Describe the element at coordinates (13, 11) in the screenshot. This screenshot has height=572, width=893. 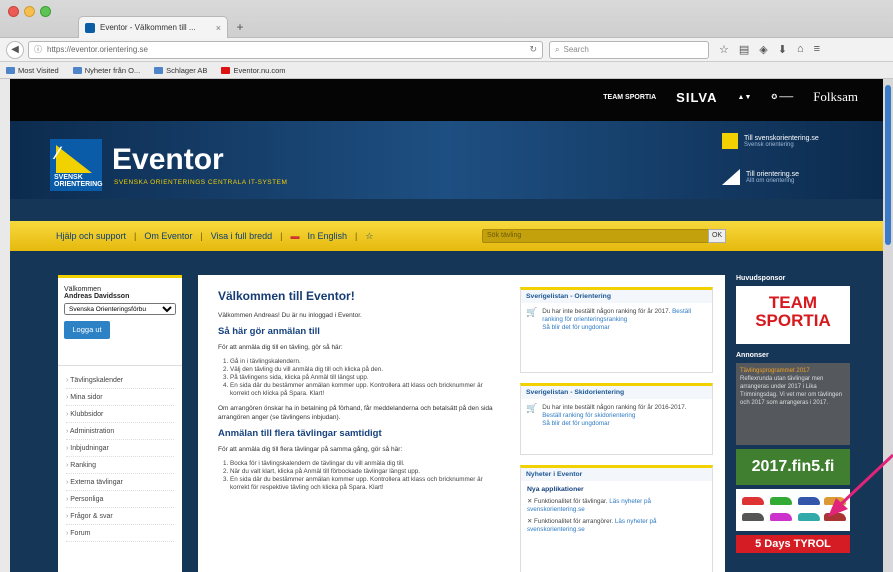
I see `close-window-button` at that location.